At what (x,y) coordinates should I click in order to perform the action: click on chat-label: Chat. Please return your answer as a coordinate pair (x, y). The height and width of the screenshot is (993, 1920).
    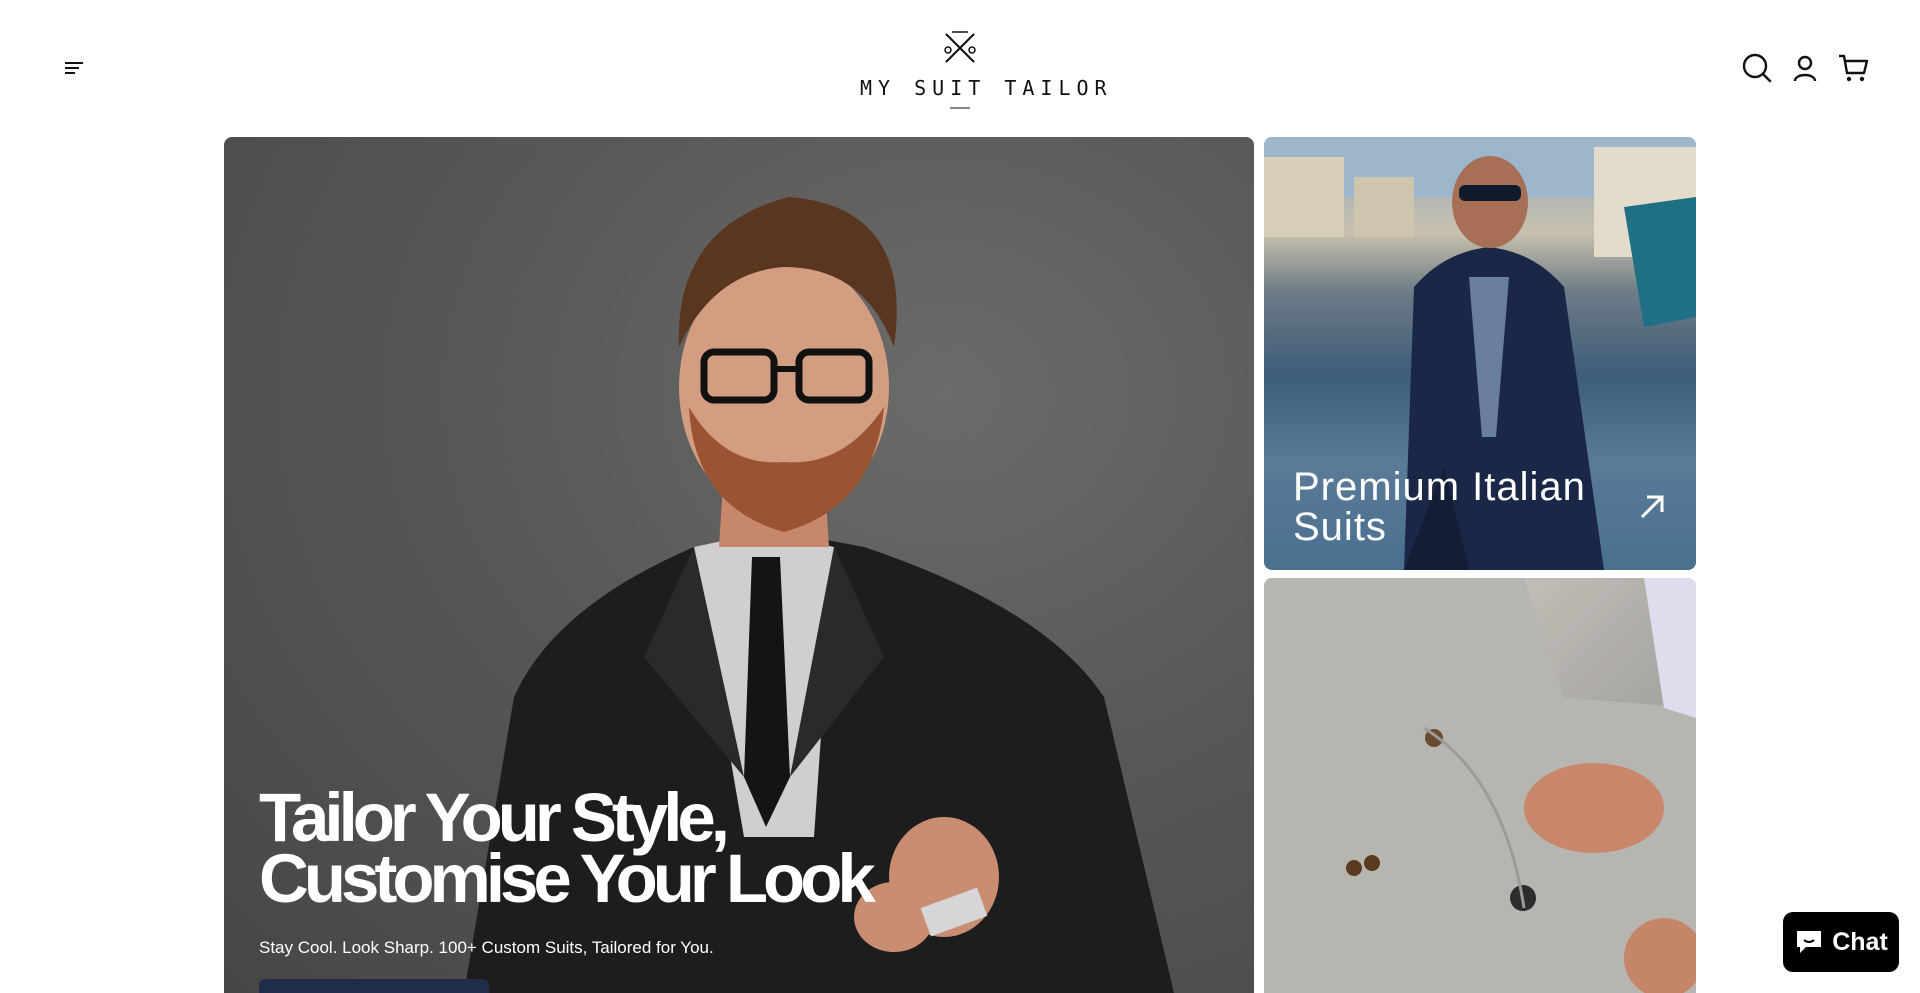
    Looking at the image, I should click on (1860, 941).